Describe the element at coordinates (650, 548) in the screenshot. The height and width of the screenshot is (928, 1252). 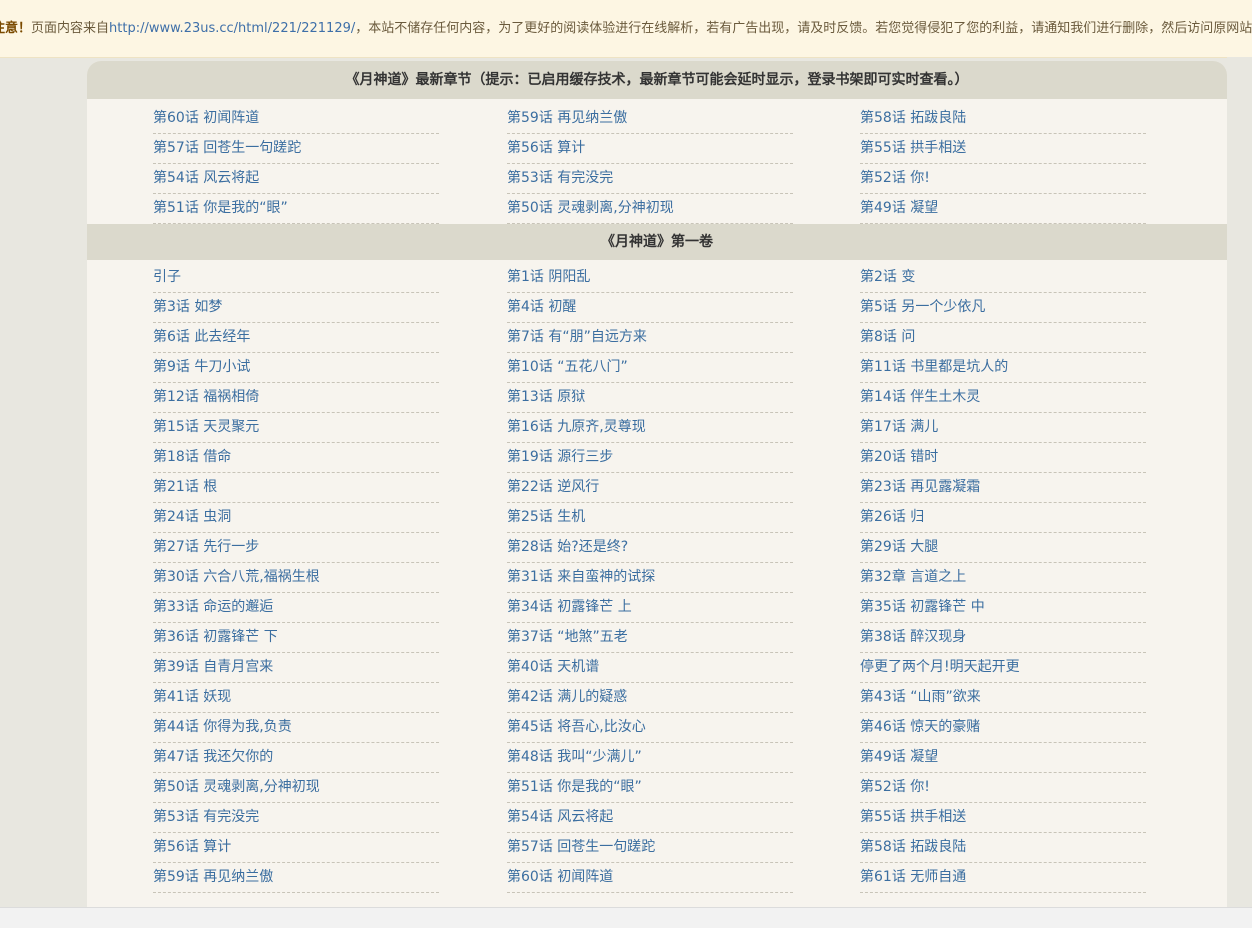
I see `chapter-link: 第28话 始?还是终?` at that location.